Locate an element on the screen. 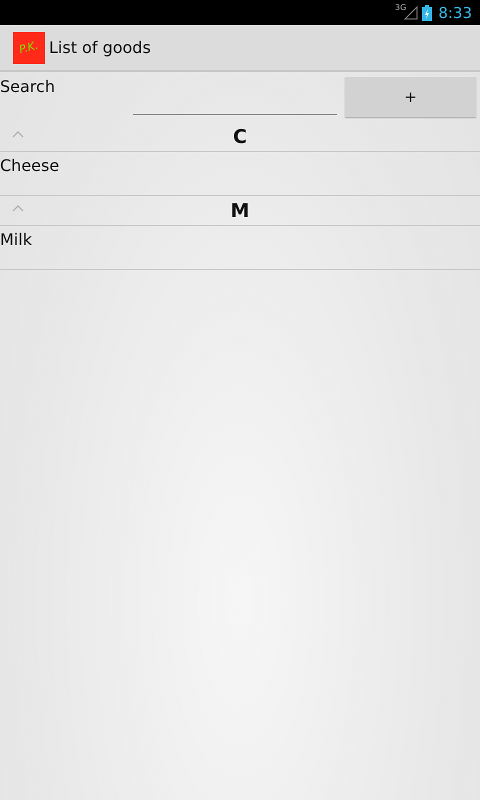  list-item: Milk is located at coordinates (240, 248).